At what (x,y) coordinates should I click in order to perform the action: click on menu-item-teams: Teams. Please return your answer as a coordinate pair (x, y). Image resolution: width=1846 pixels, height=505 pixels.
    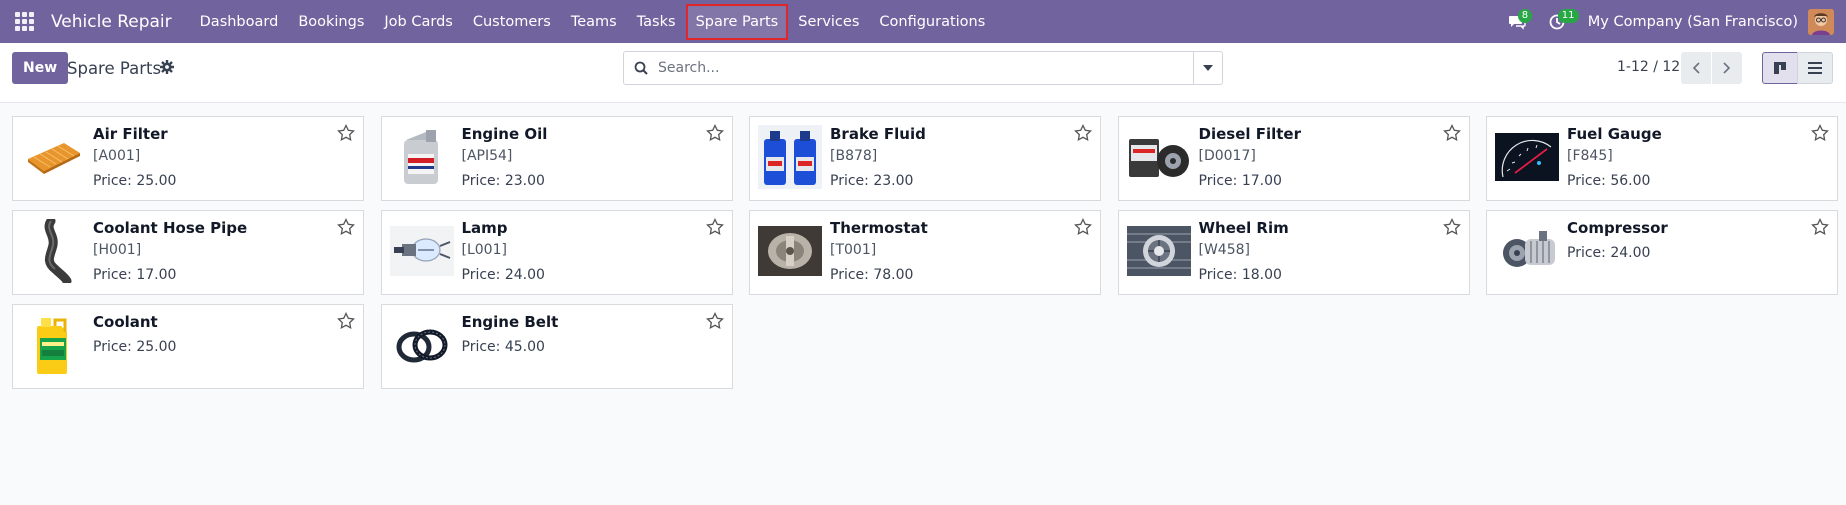
    Looking at the image, I should click on (594, 22).